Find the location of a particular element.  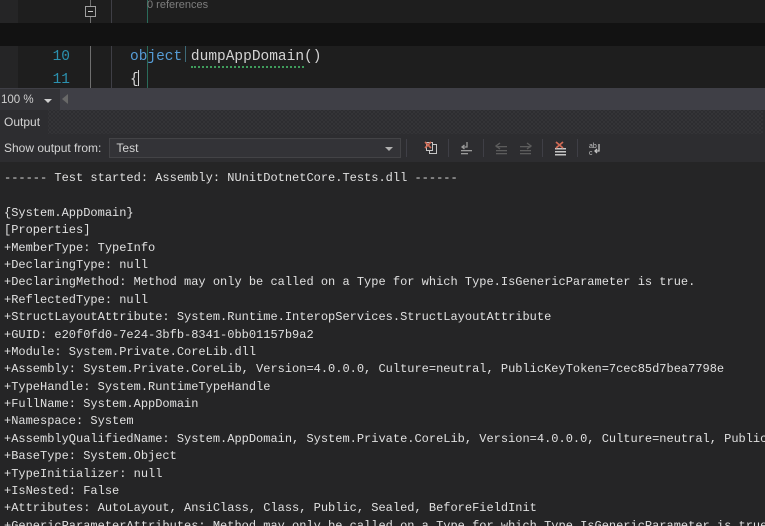

svg-text: ab is located at coordinates (593, 146).